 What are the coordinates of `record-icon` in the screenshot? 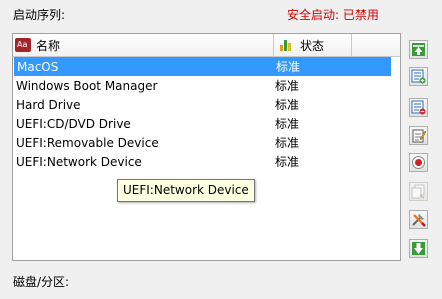 It's located at (418, 162).